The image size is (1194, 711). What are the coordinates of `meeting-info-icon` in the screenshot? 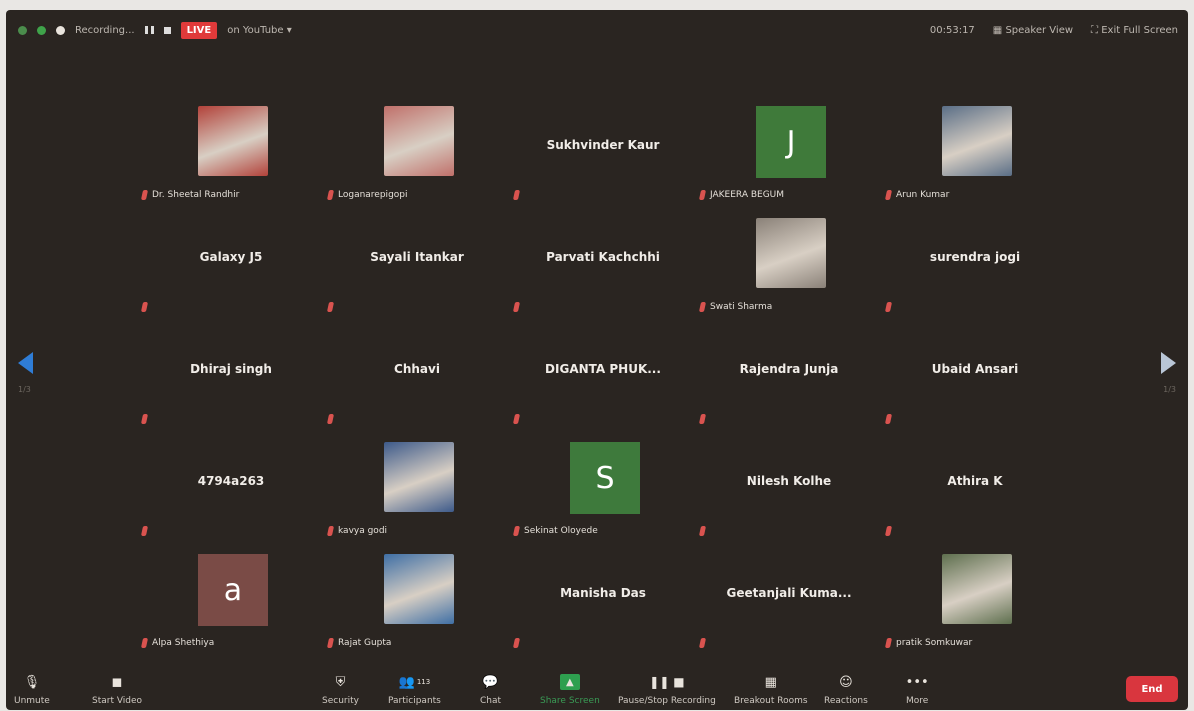 It's located at (22, 30).